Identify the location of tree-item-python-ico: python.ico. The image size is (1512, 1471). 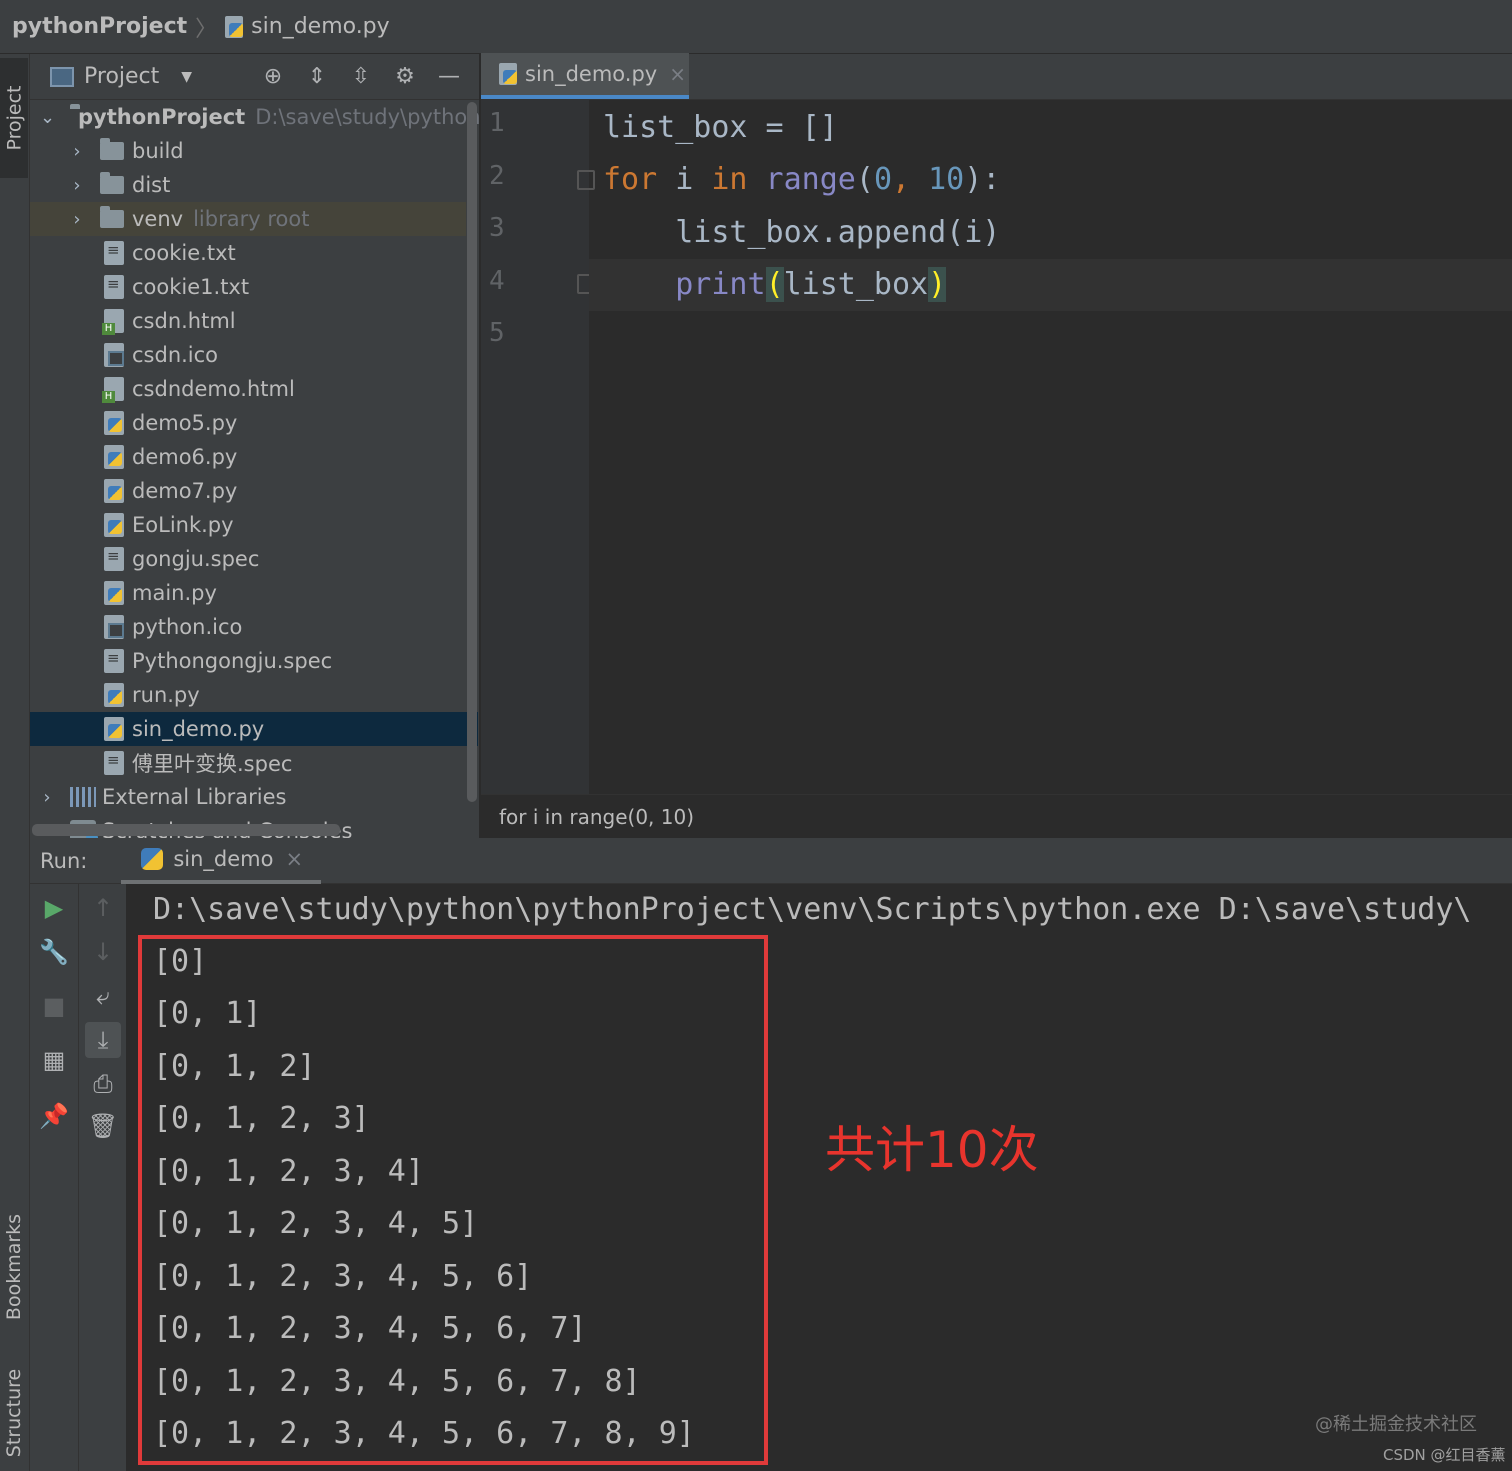
(254, 627).